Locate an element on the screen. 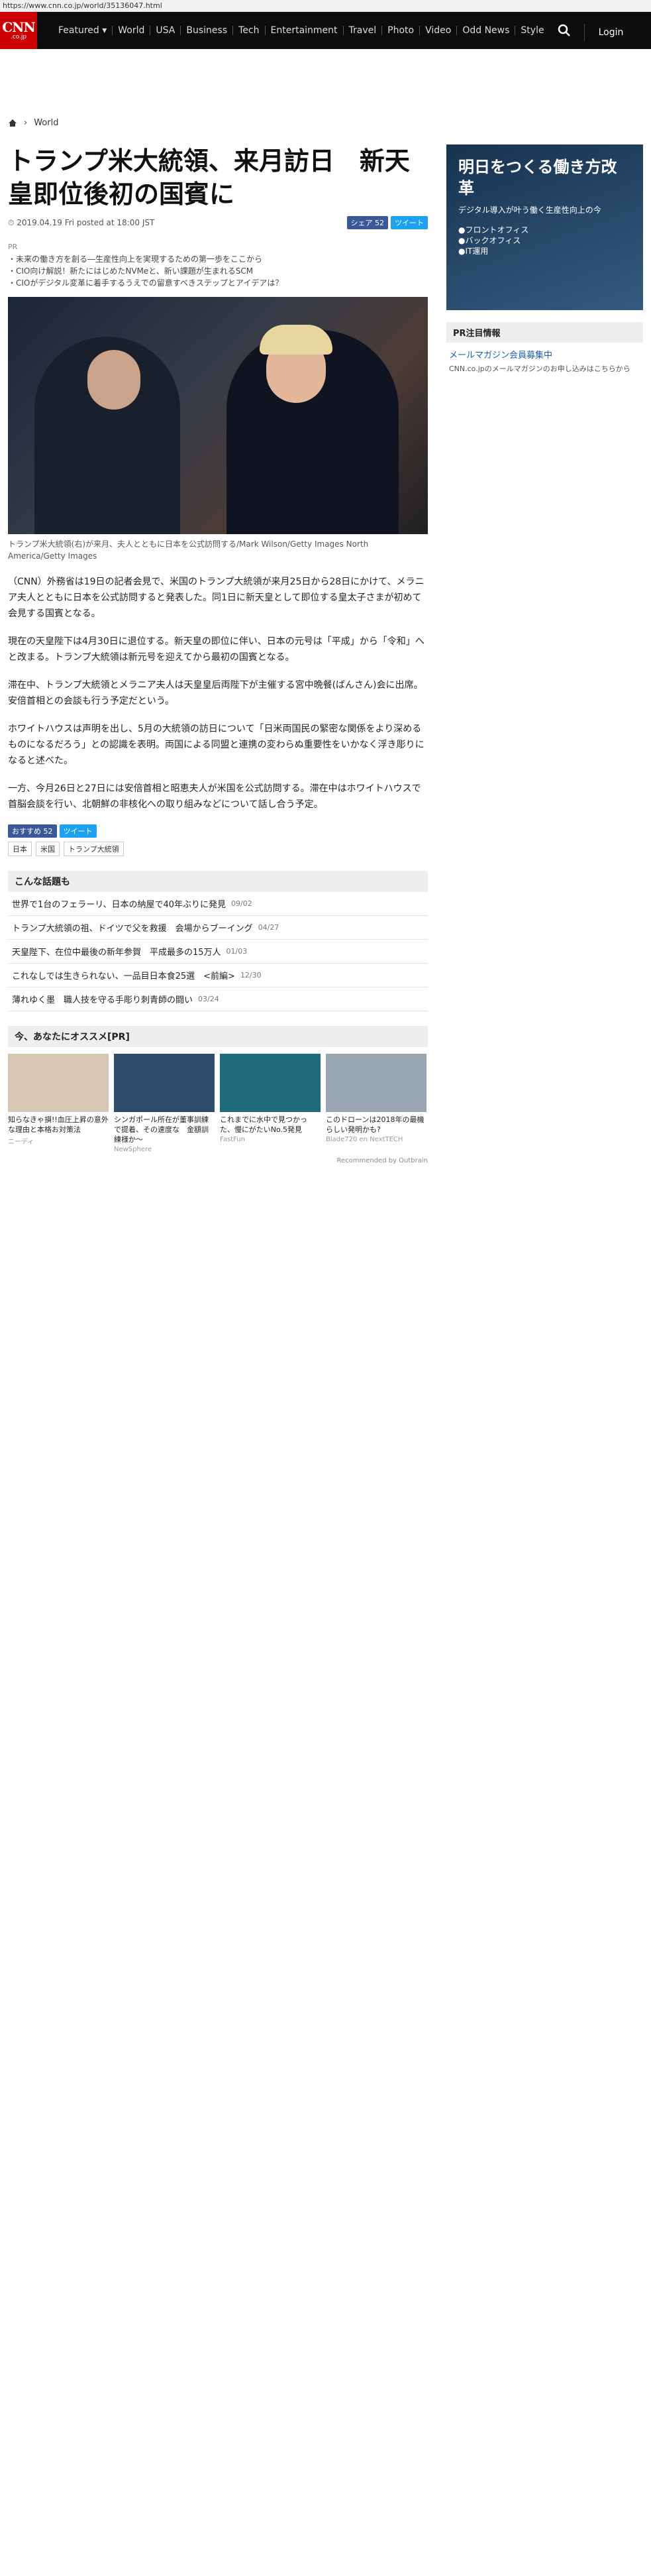 The image size is (651, 2576). share-buttons: シェア 52 ツイート is located at coordinates (387, 222).